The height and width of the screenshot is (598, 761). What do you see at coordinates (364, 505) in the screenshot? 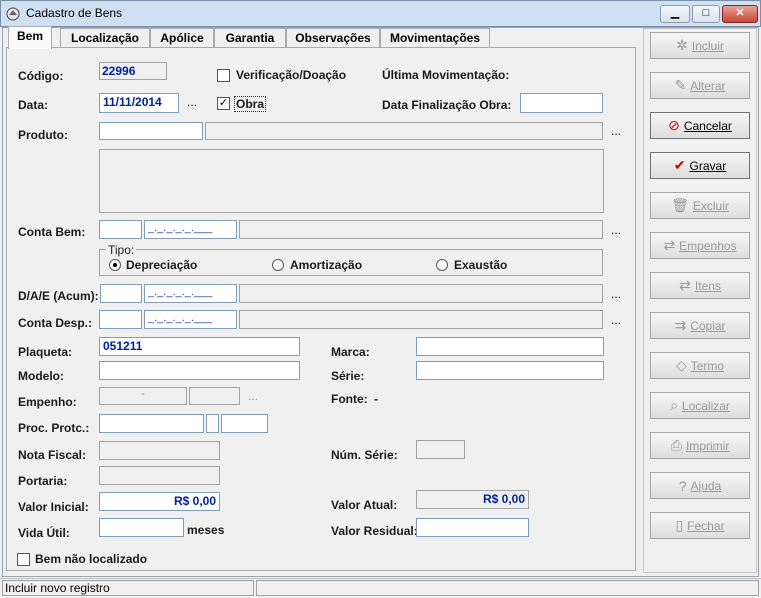
I see `valor-atual-label: Valor Atual:` at bounding box center [364, 505].